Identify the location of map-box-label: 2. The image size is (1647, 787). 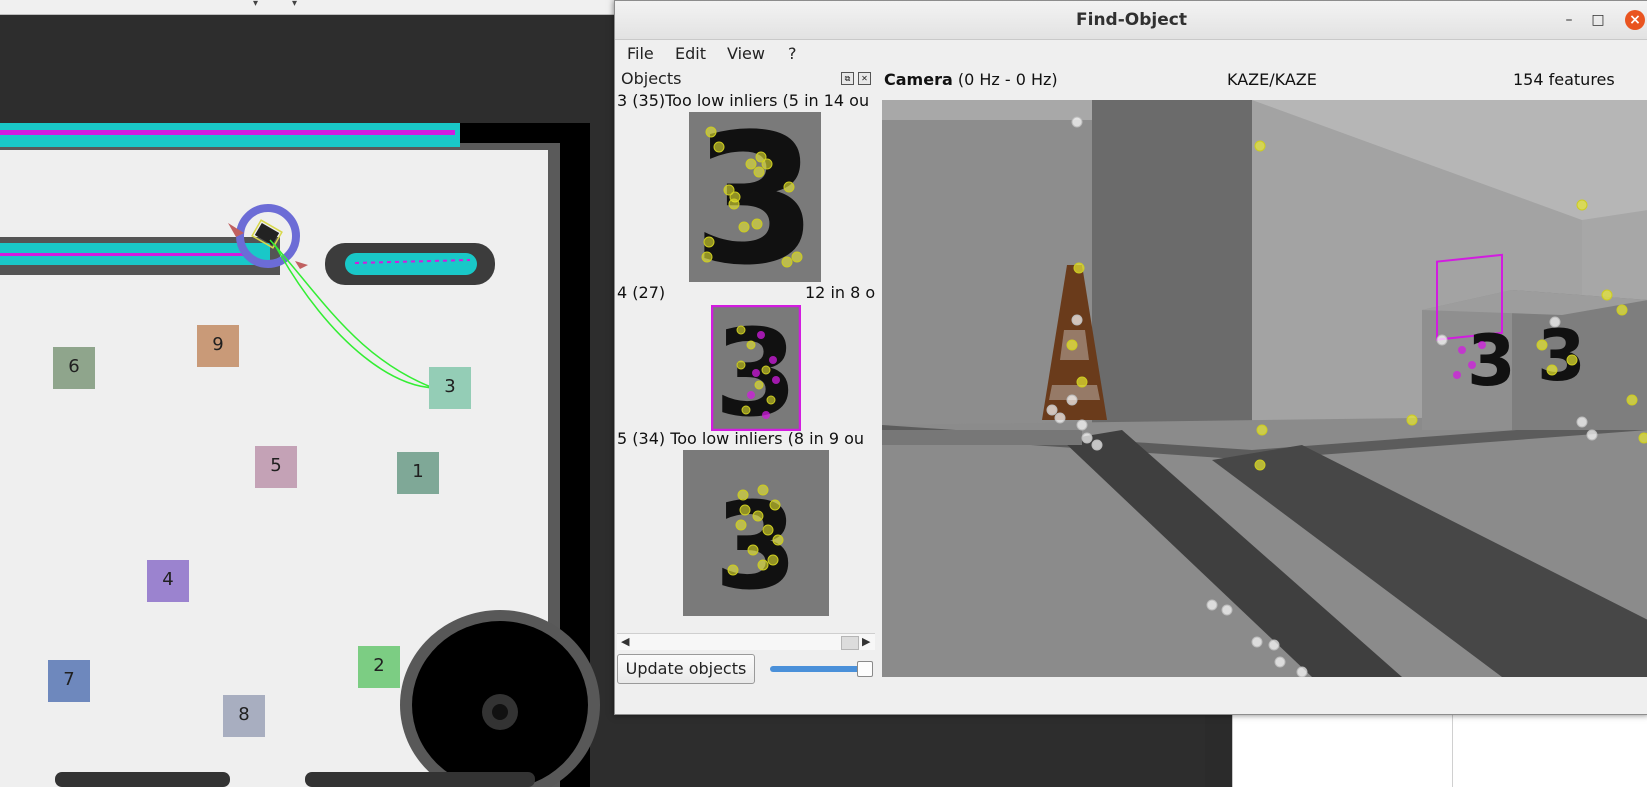
(379, 665).